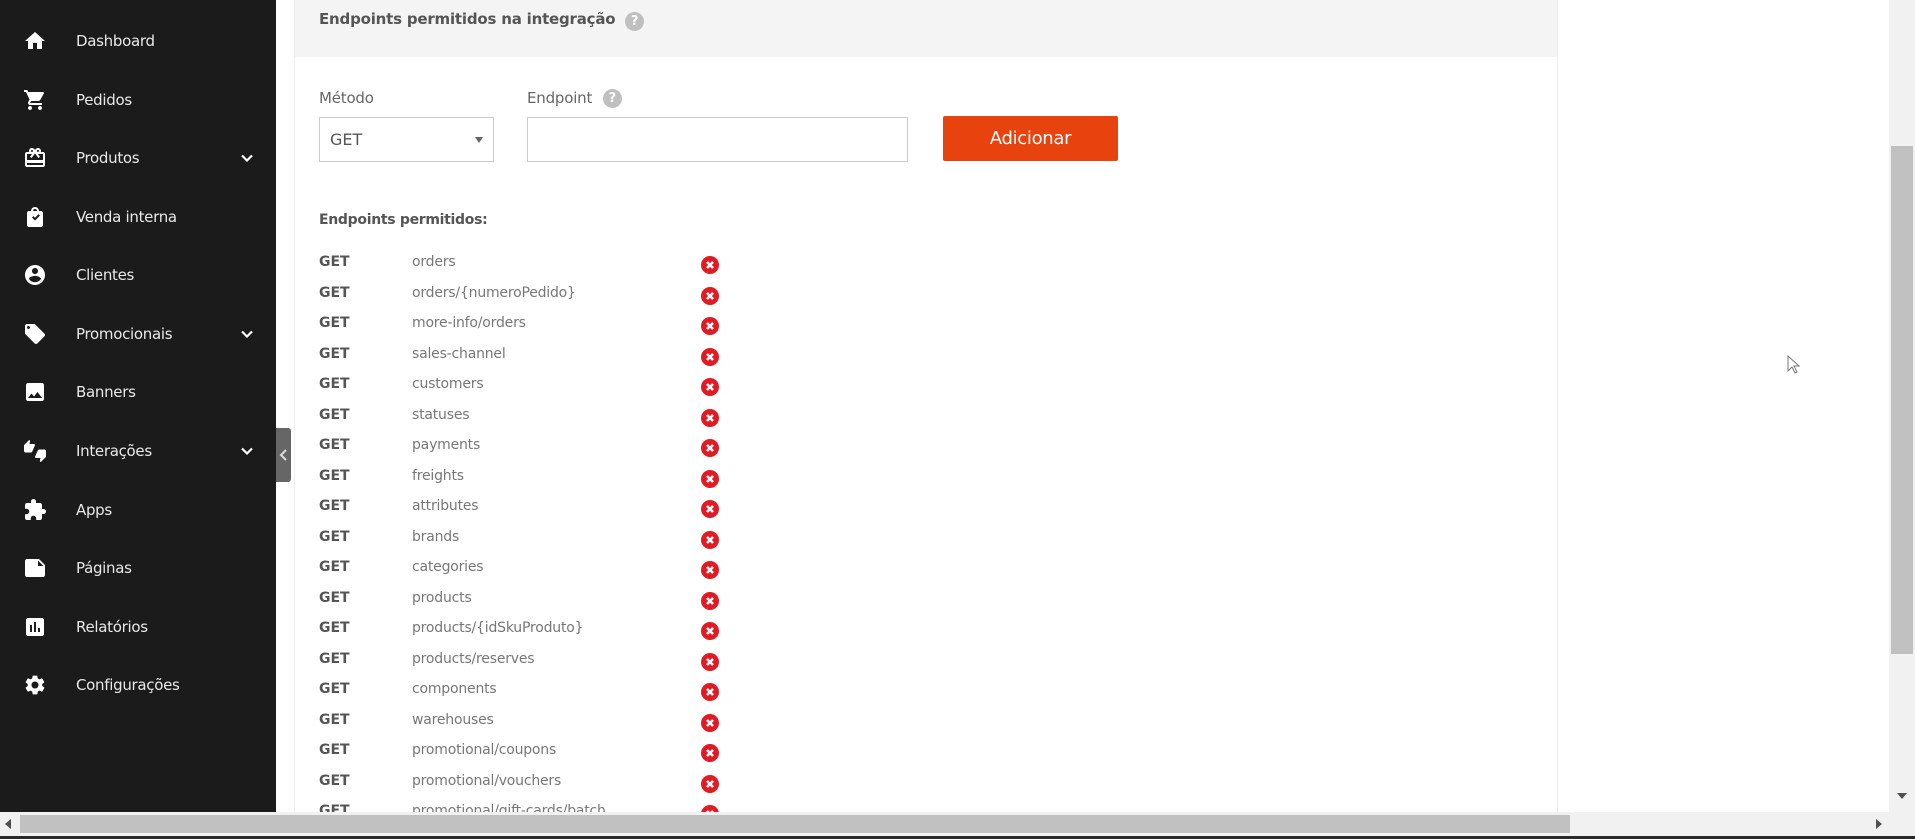  Describe the element at coordinates (529, 694) in the screenshot. I see `endpoint-row: GET components` at that location.